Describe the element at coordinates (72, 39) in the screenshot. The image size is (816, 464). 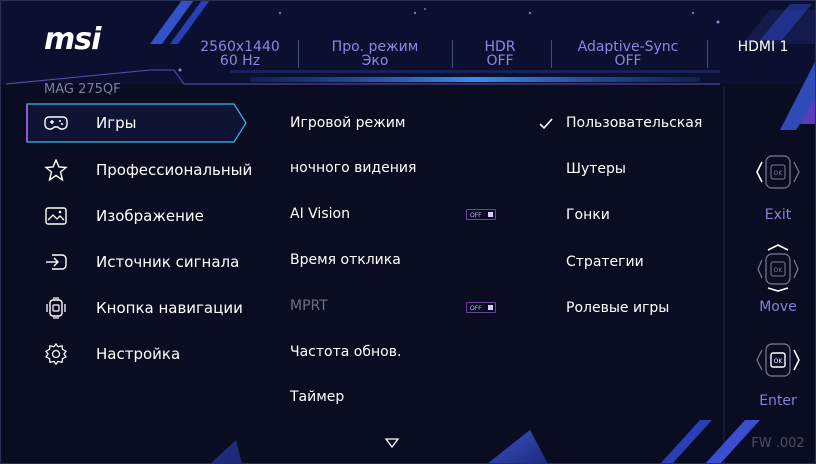
I see `msi-logo: msi` at that location.